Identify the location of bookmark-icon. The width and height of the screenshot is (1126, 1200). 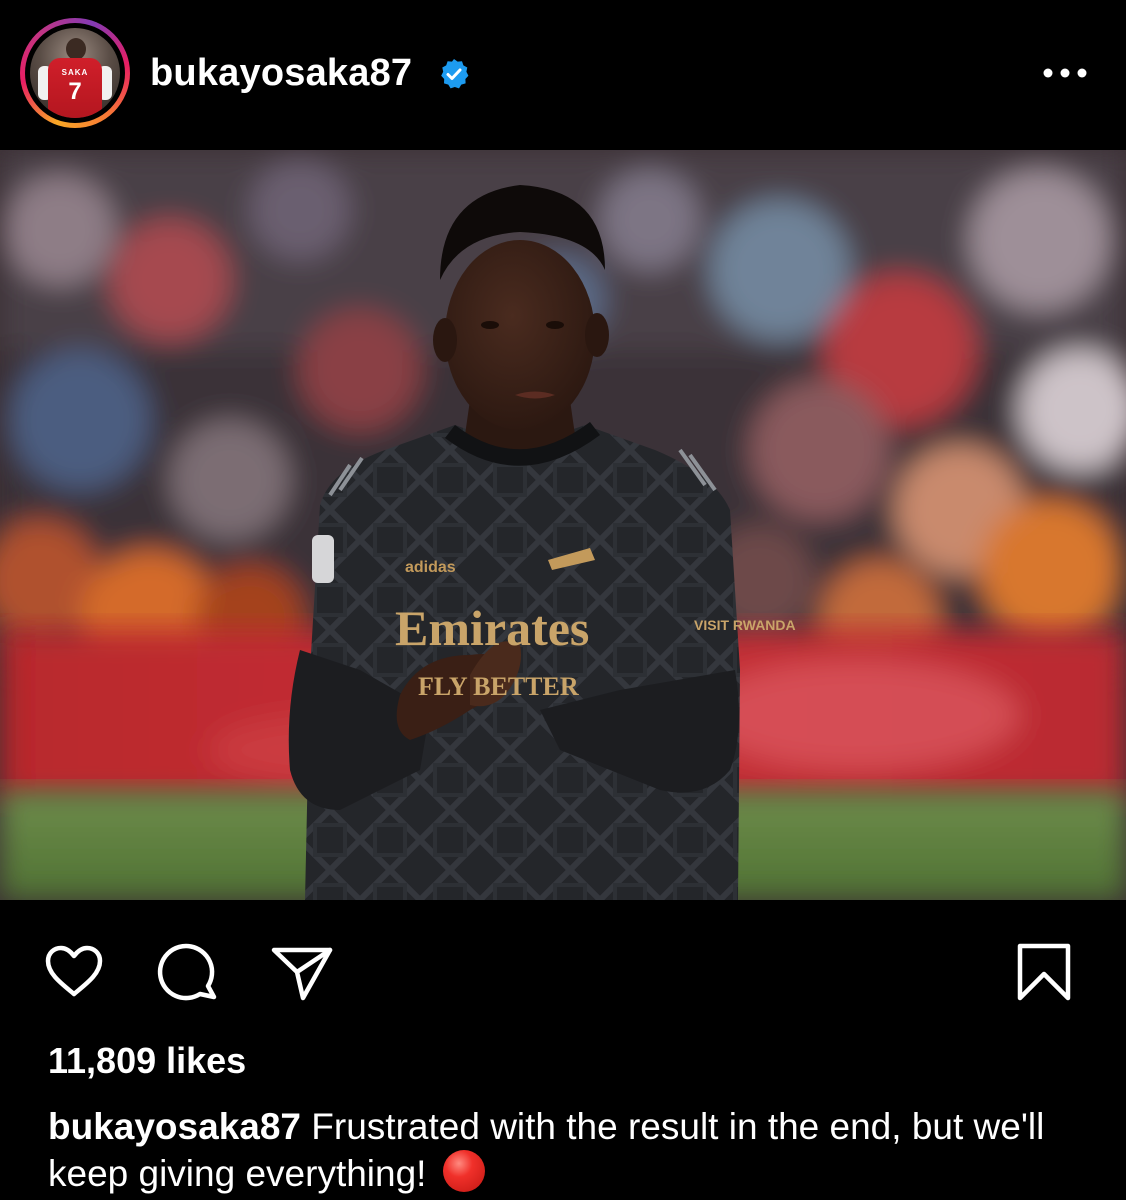
(1044, 972).